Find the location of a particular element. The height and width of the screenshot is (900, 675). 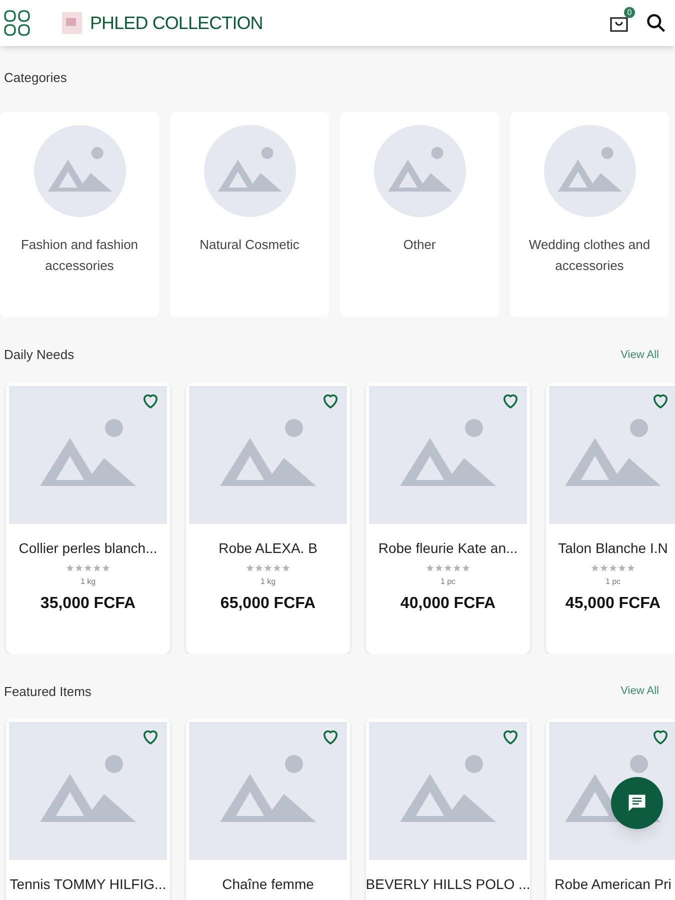

product-card: Collier perles blanch... 1 kg 35,000 FCFA is located at coordinates (88, 518).